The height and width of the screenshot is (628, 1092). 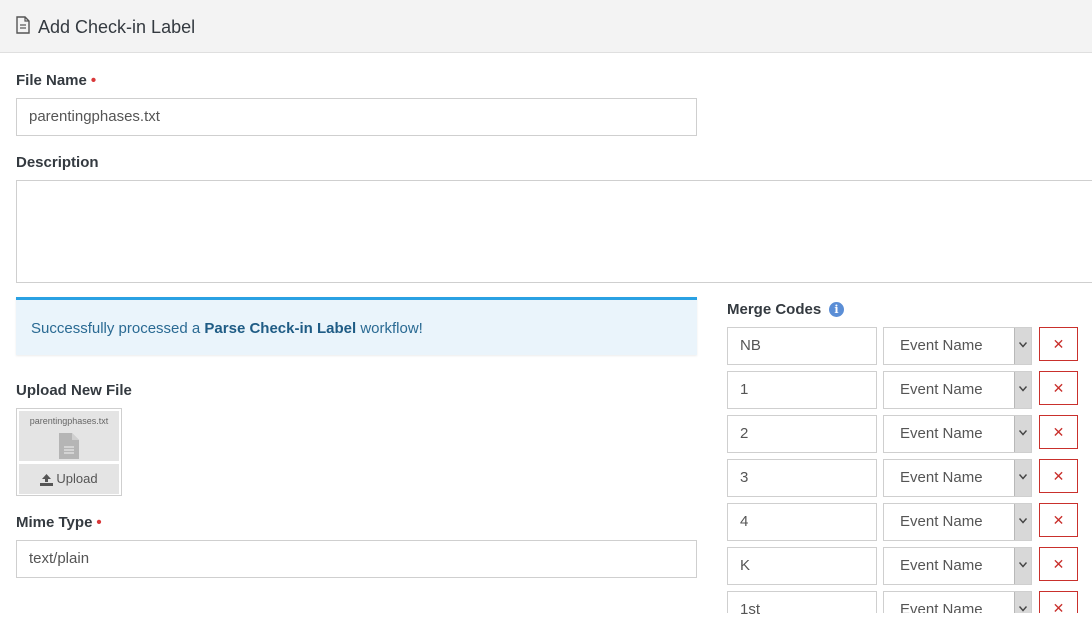 I want to click on file-uploader: parentingphases.txt Upload, so click(x=69, y=452).